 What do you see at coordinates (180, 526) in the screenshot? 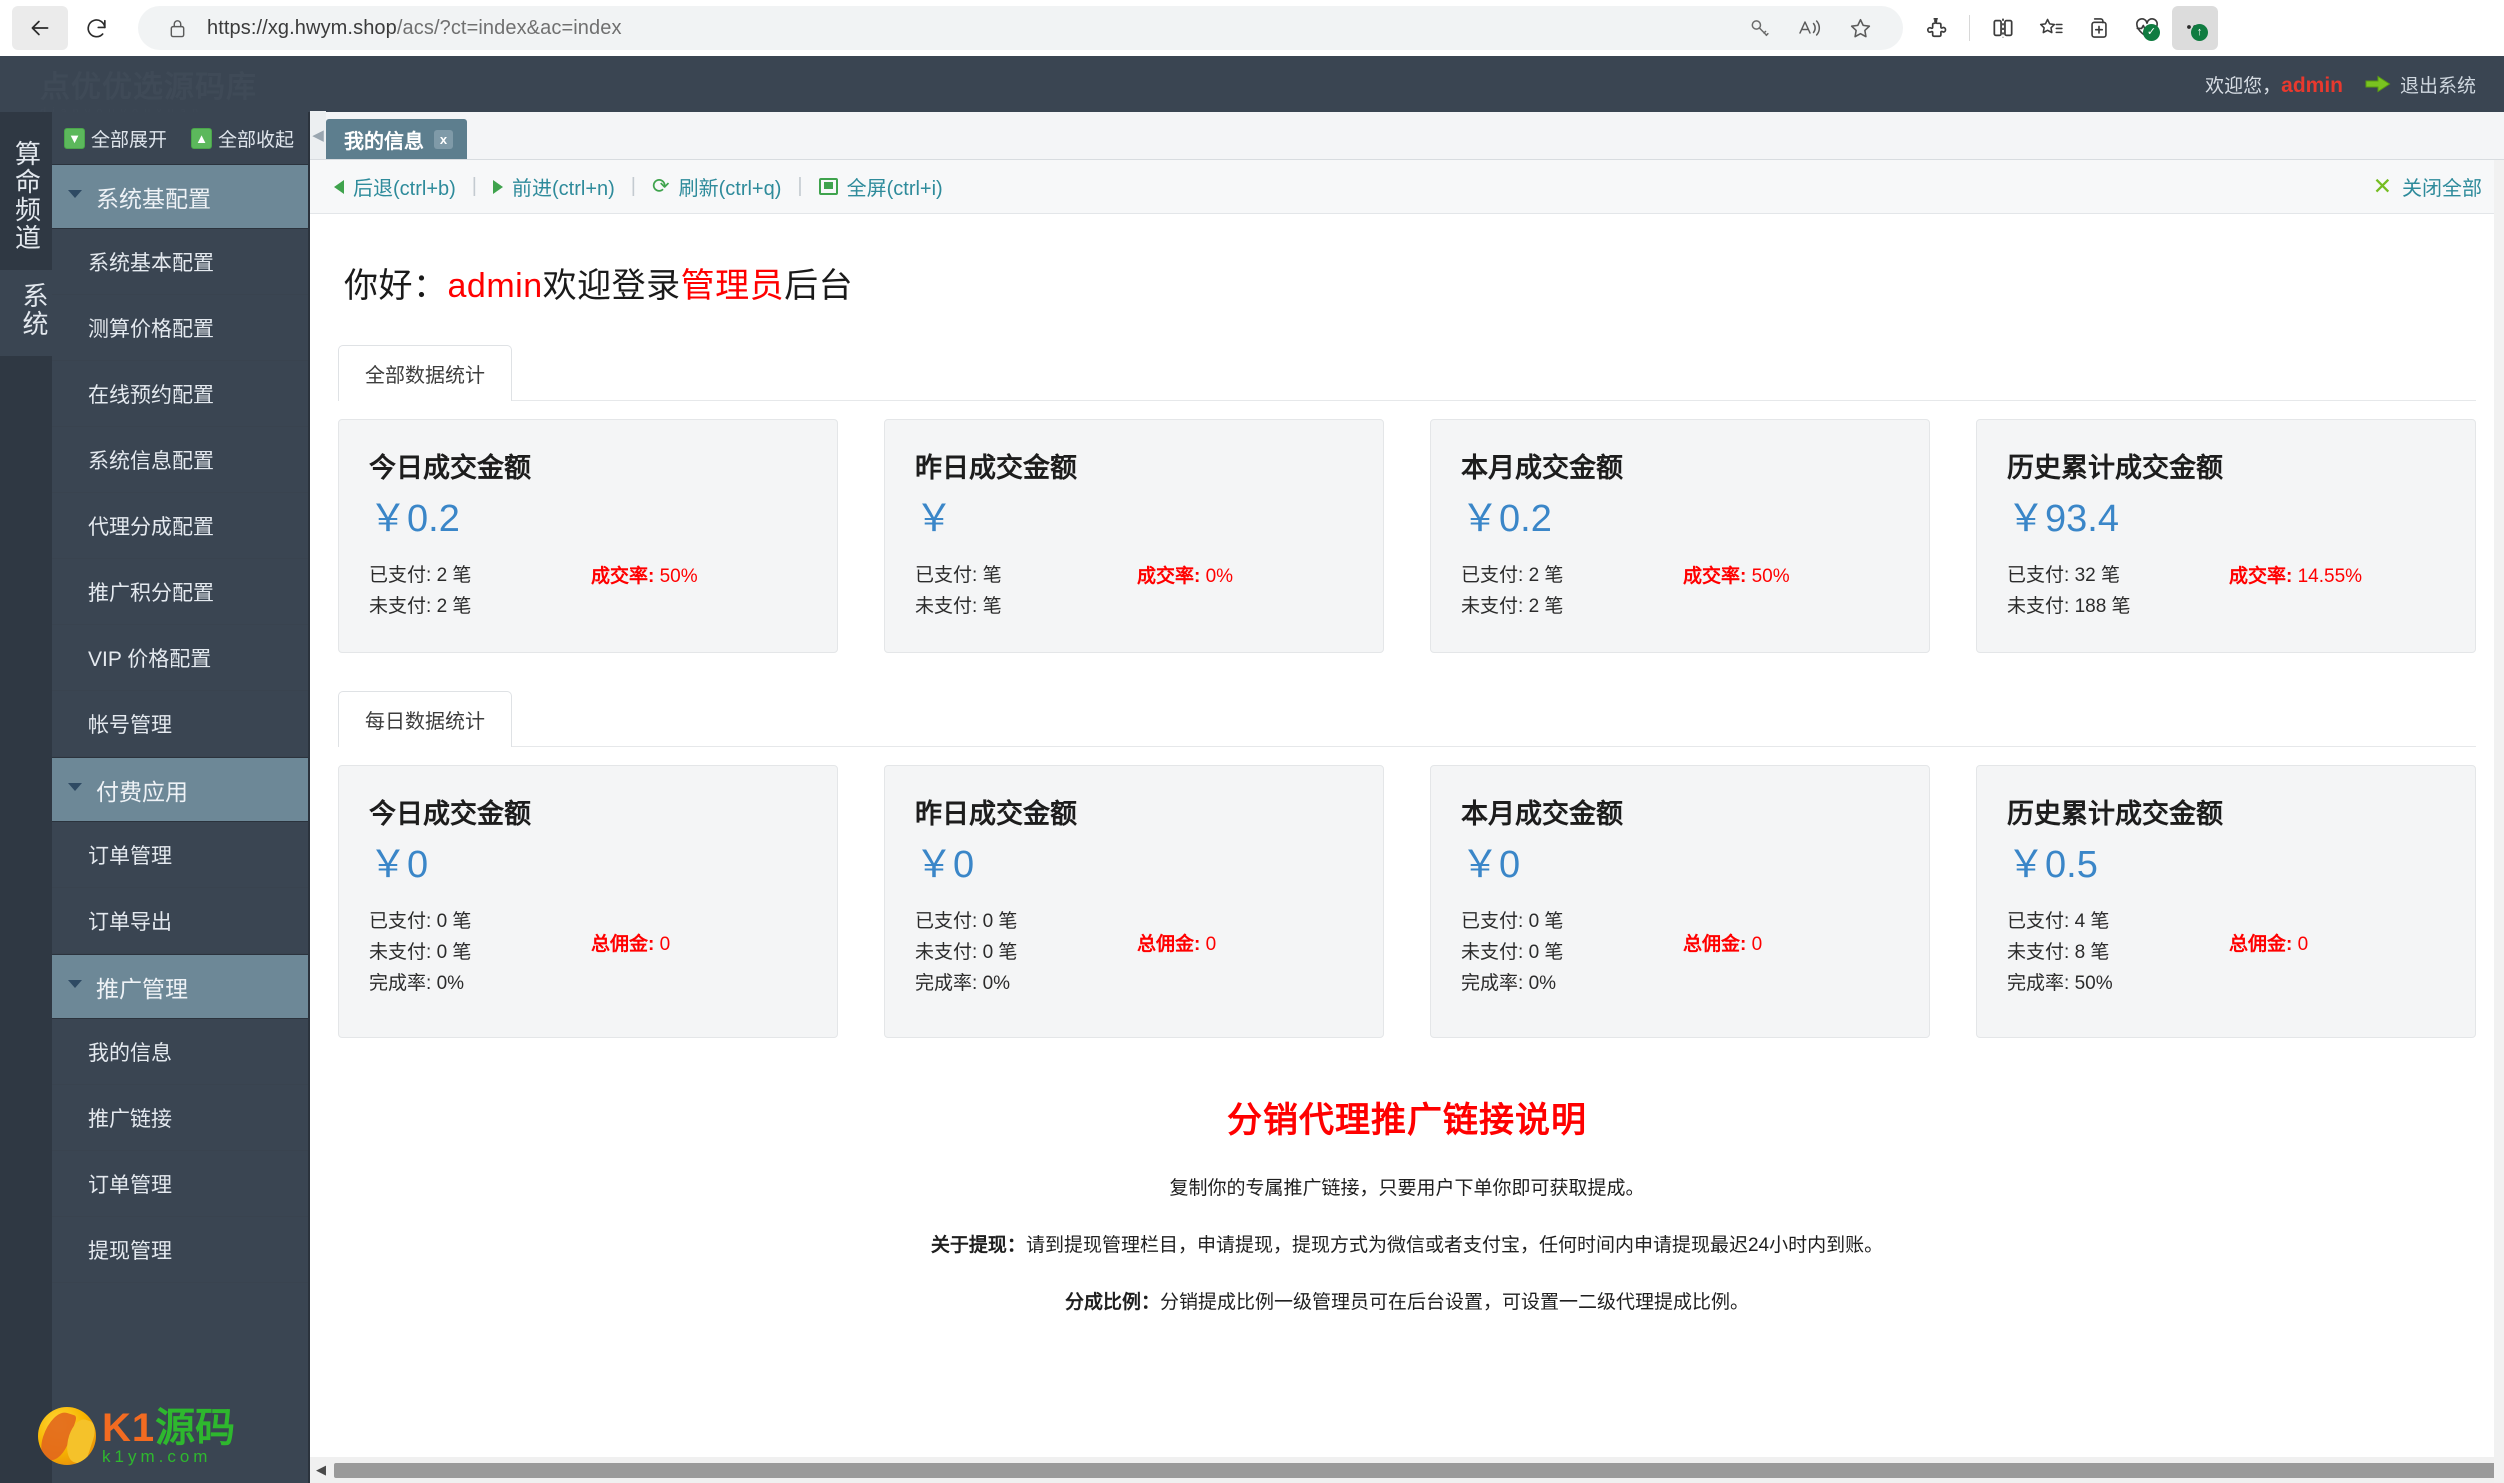
I see `sidebar-item-agent-share-config: 代理分成配置` at bounding box center [180, 526].